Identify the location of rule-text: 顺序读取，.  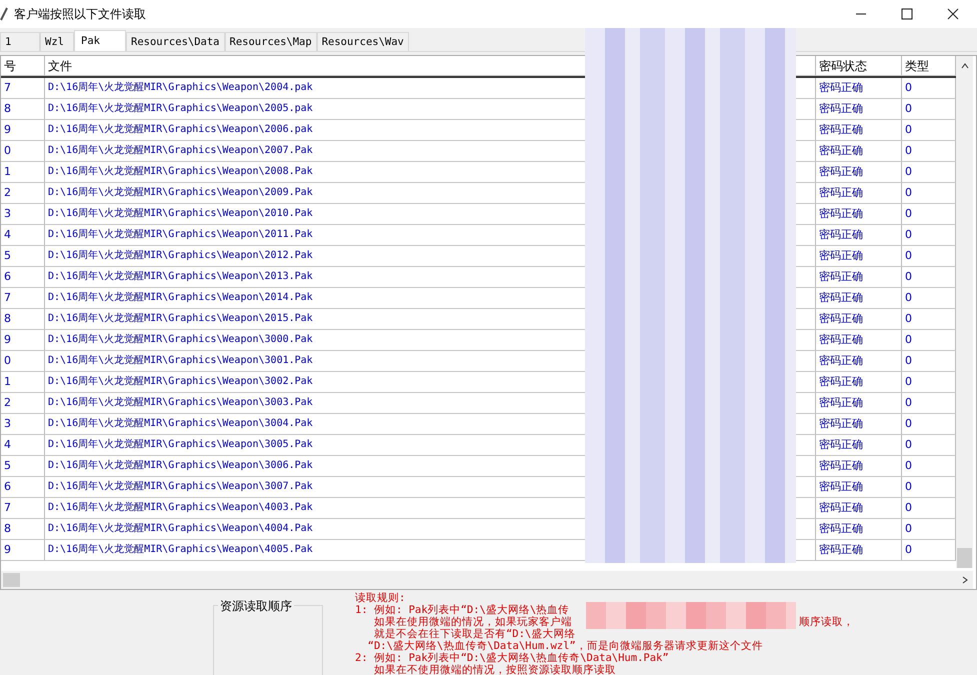
(826, 622).